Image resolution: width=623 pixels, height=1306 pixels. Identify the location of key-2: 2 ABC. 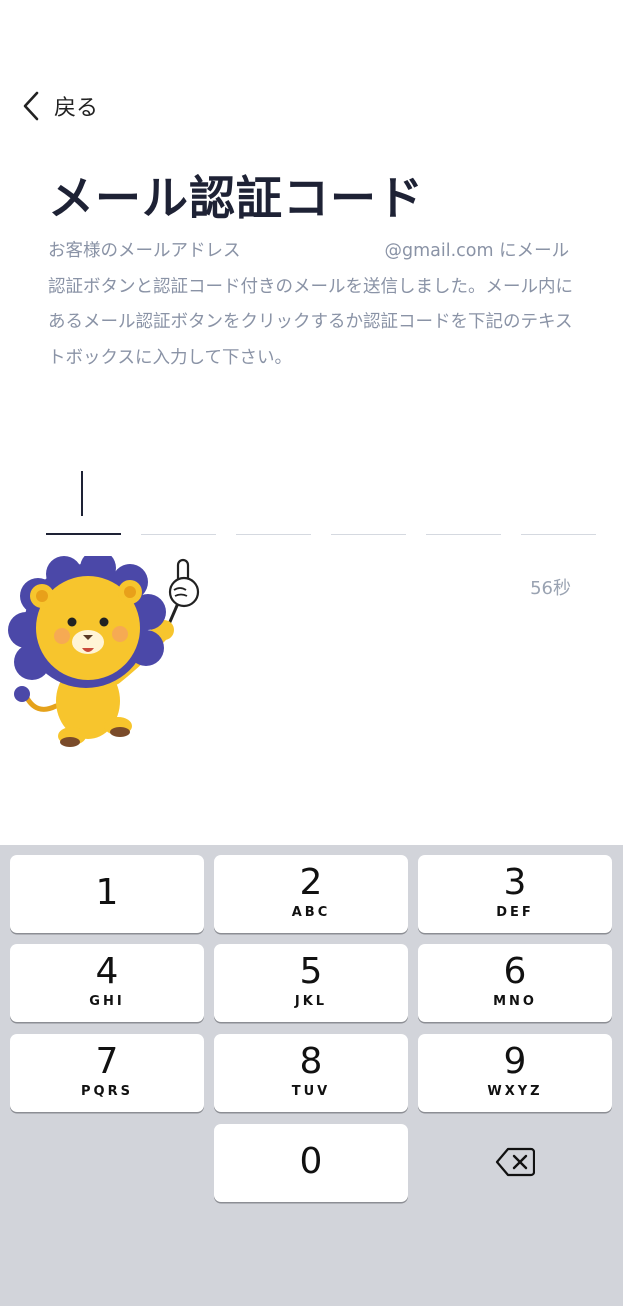
(311, 894).